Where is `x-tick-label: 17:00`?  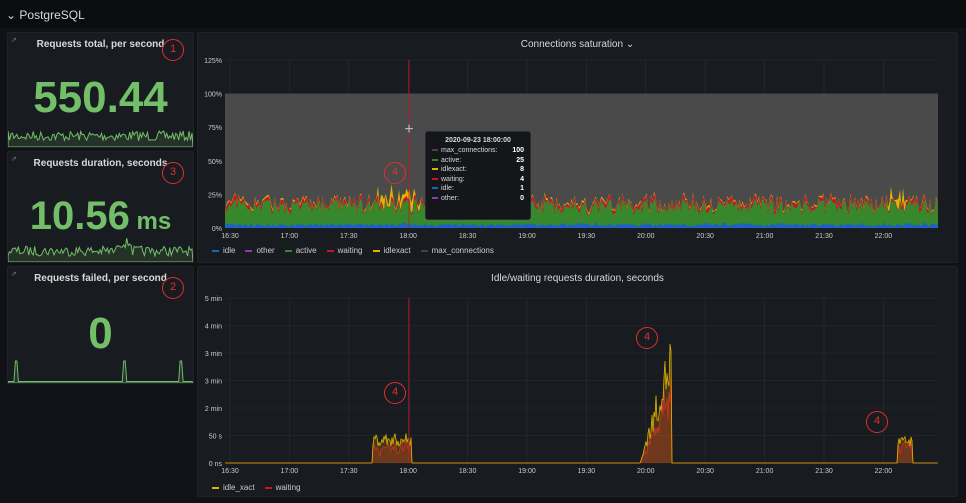
x-tick-label: 17:00 is located at coordinates (290, 236).